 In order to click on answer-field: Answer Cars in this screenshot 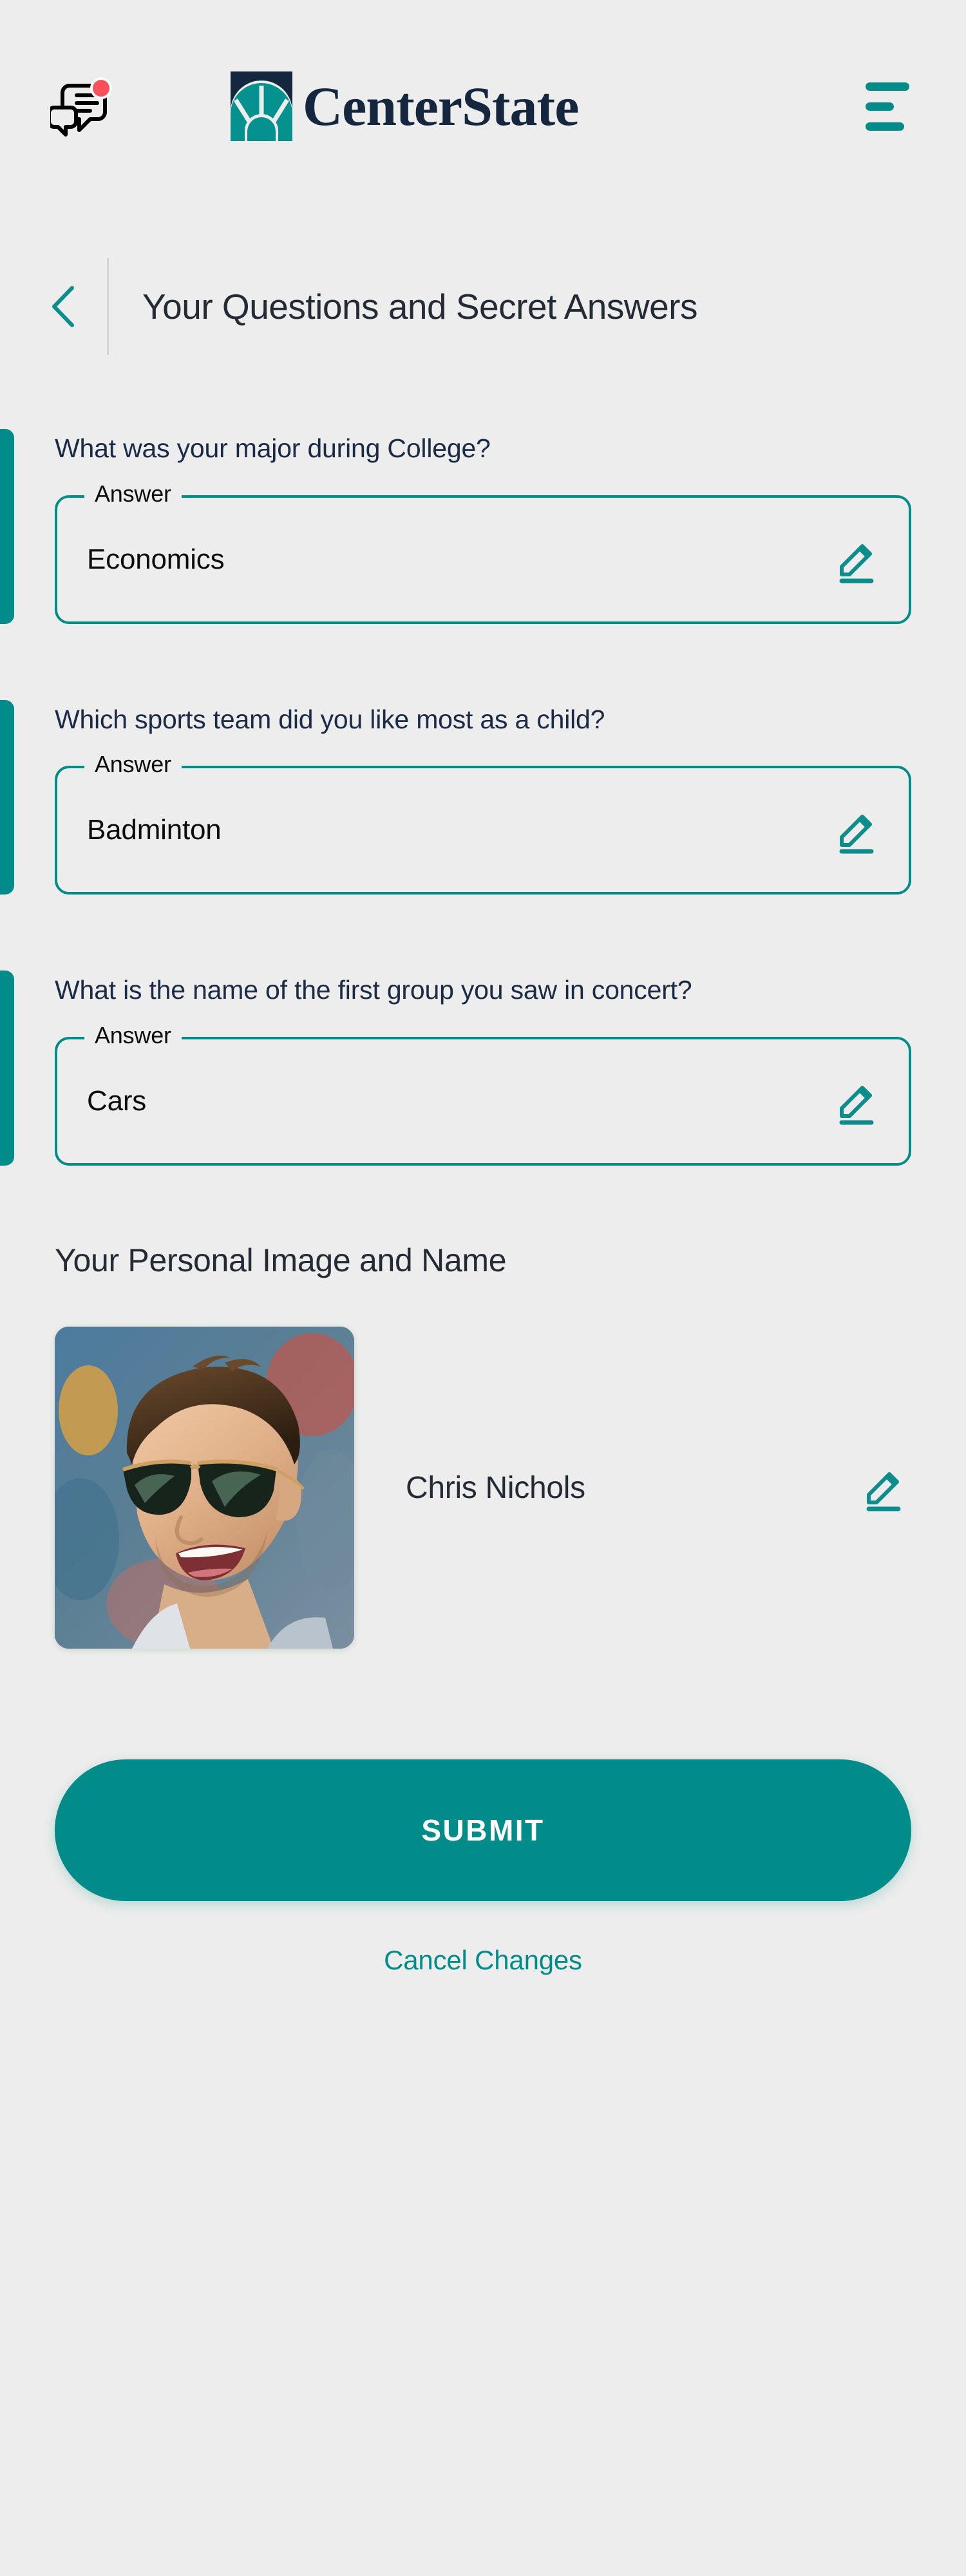, I will do `click(483, 1095)`.